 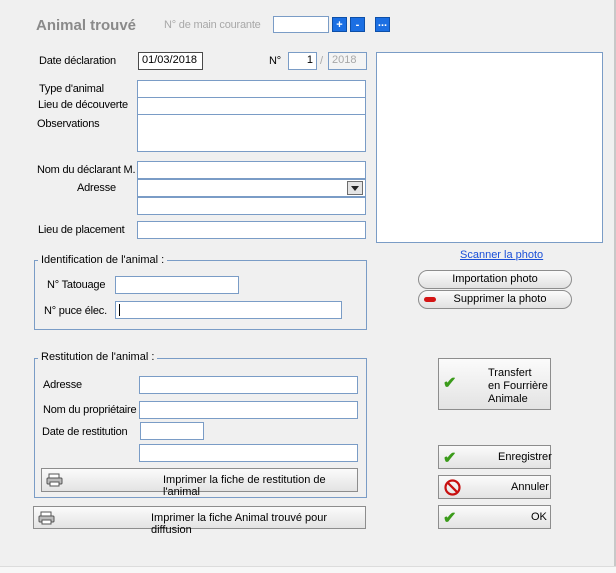 I want to click on increment-button: +, so click(x=339, y=24).